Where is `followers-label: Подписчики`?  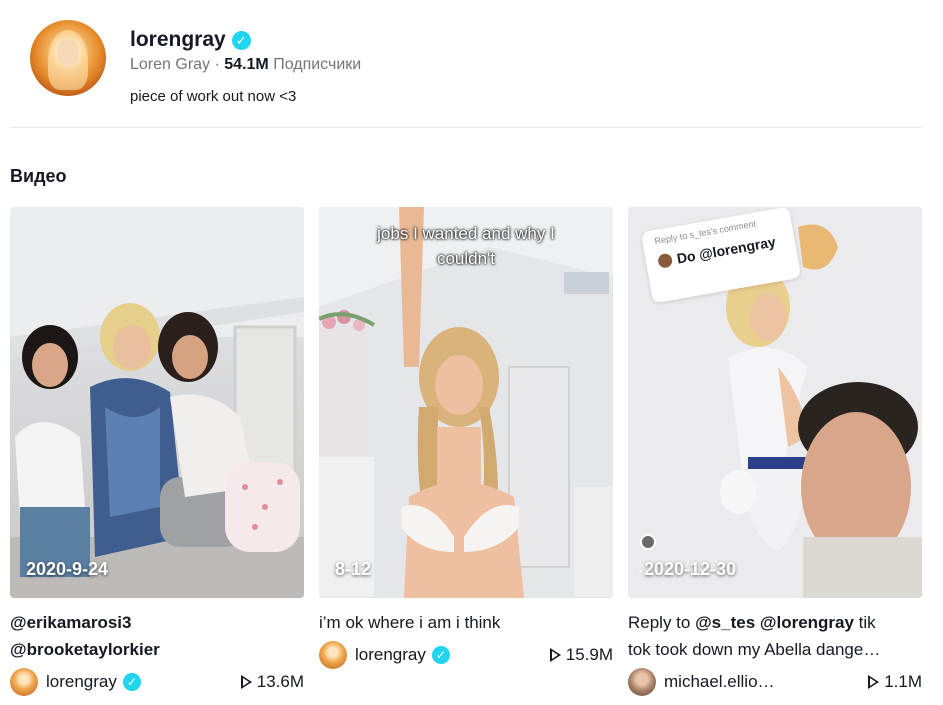
followers-label: Подписчики is located at coordinates (317, 64).